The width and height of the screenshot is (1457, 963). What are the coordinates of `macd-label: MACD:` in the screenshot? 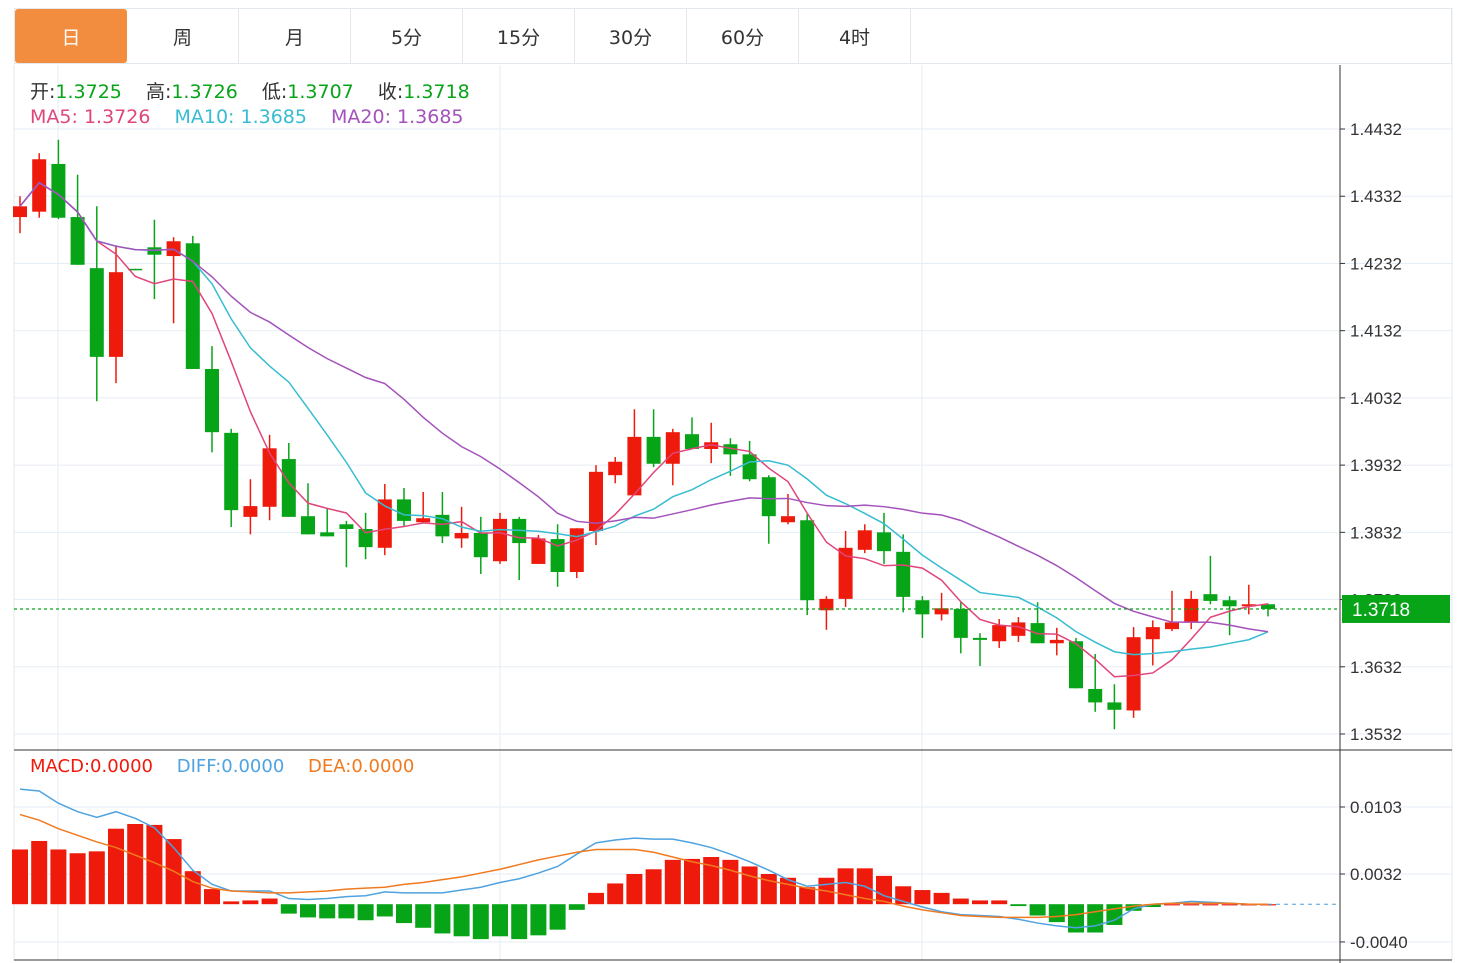 It's located at (60, 766).